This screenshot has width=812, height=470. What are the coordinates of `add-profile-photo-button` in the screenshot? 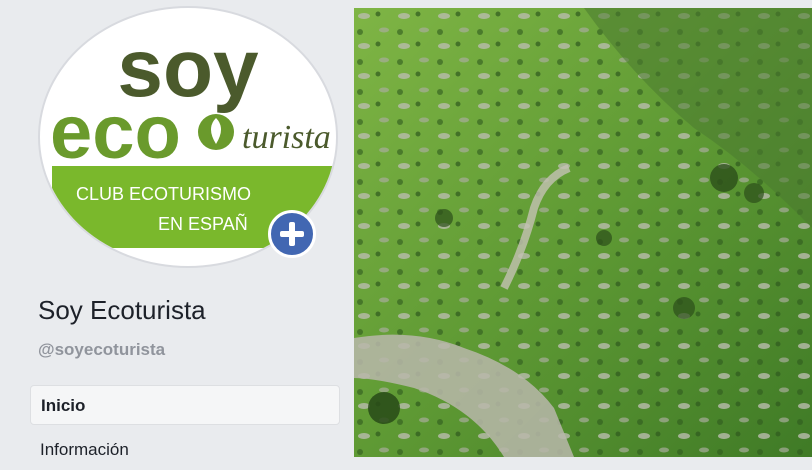 It's located at (292, 234).